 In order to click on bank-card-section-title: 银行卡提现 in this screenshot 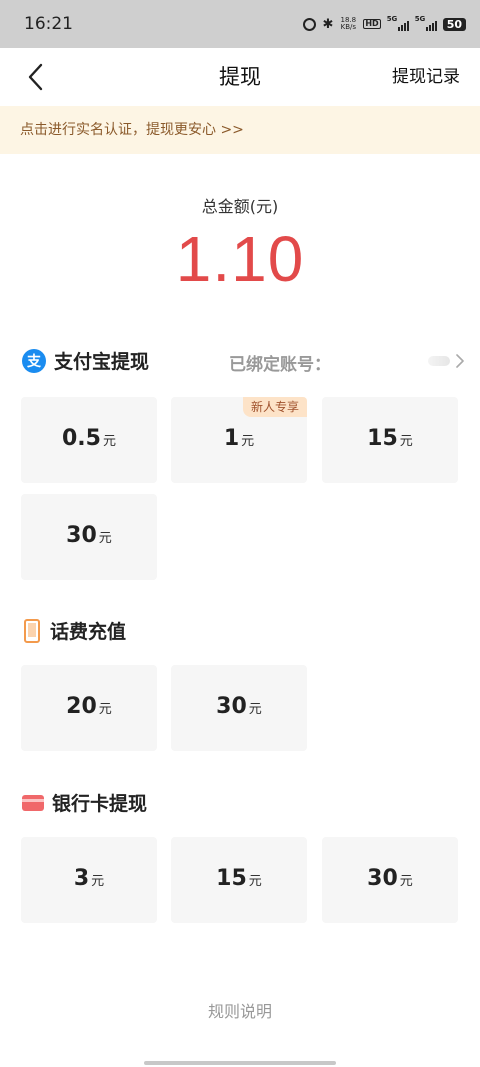, I will do `click(100, 804)`.